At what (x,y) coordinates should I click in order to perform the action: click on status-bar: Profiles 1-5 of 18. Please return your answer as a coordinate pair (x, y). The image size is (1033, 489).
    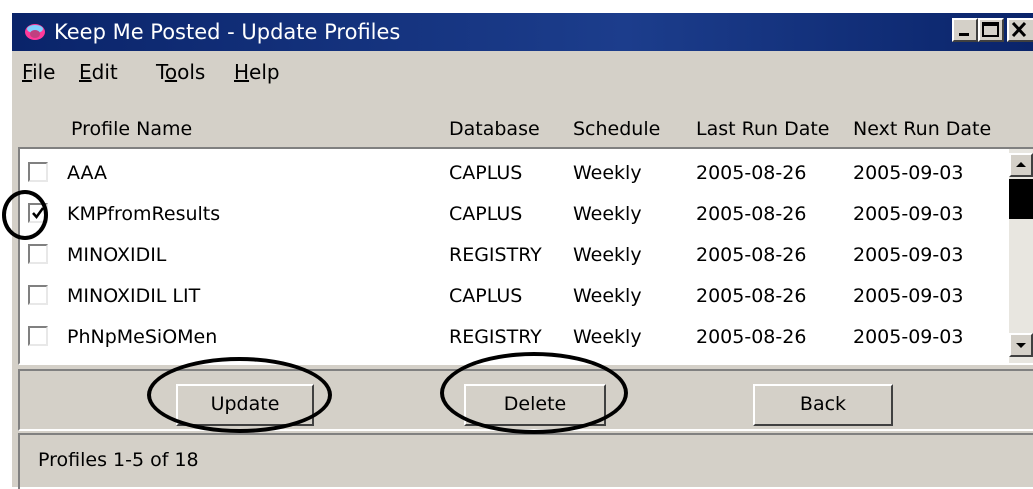
    Looking at the image, I should click on (525, 461).